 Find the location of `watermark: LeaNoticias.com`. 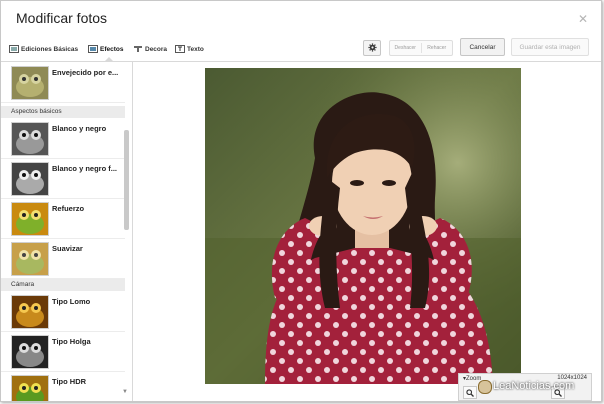

watermark: LeaNoticias.com is located at coordinates (534, 386).